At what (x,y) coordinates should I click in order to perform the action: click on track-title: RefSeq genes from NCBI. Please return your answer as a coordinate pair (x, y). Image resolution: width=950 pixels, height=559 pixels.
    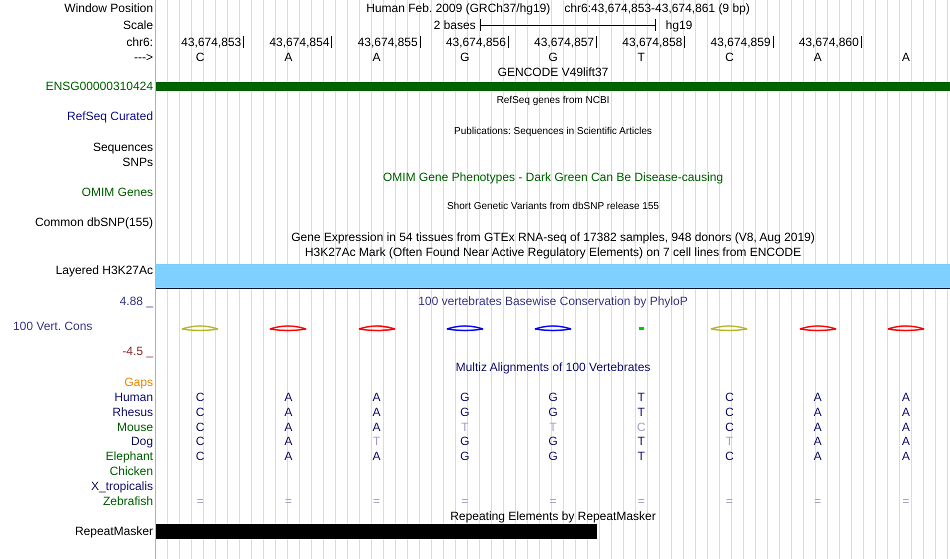
    Looking at the image, I should click on (553, 101).